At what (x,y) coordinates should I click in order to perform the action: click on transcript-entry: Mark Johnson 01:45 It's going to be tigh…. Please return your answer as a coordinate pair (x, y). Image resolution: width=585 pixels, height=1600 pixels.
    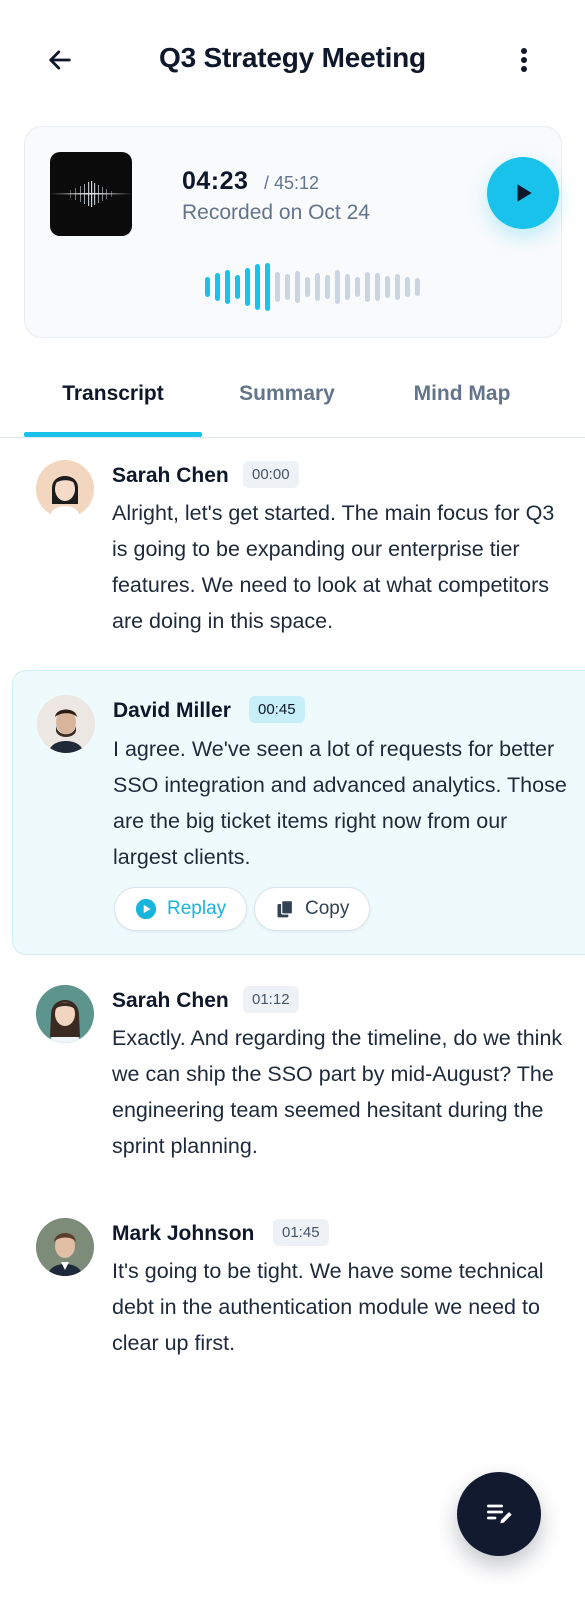
    Looking at the image, I should click on (292, 1290).